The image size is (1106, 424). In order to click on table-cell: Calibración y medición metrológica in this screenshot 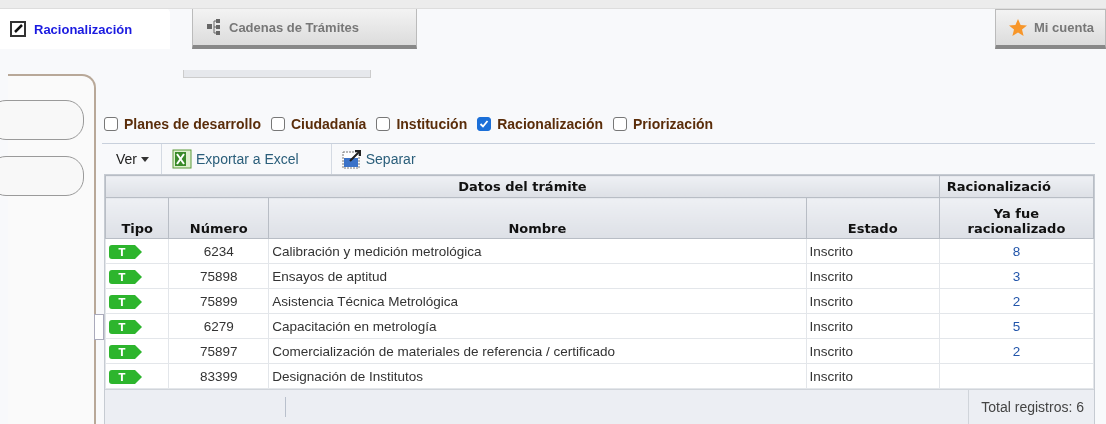, I will do `click(537, 251)`.